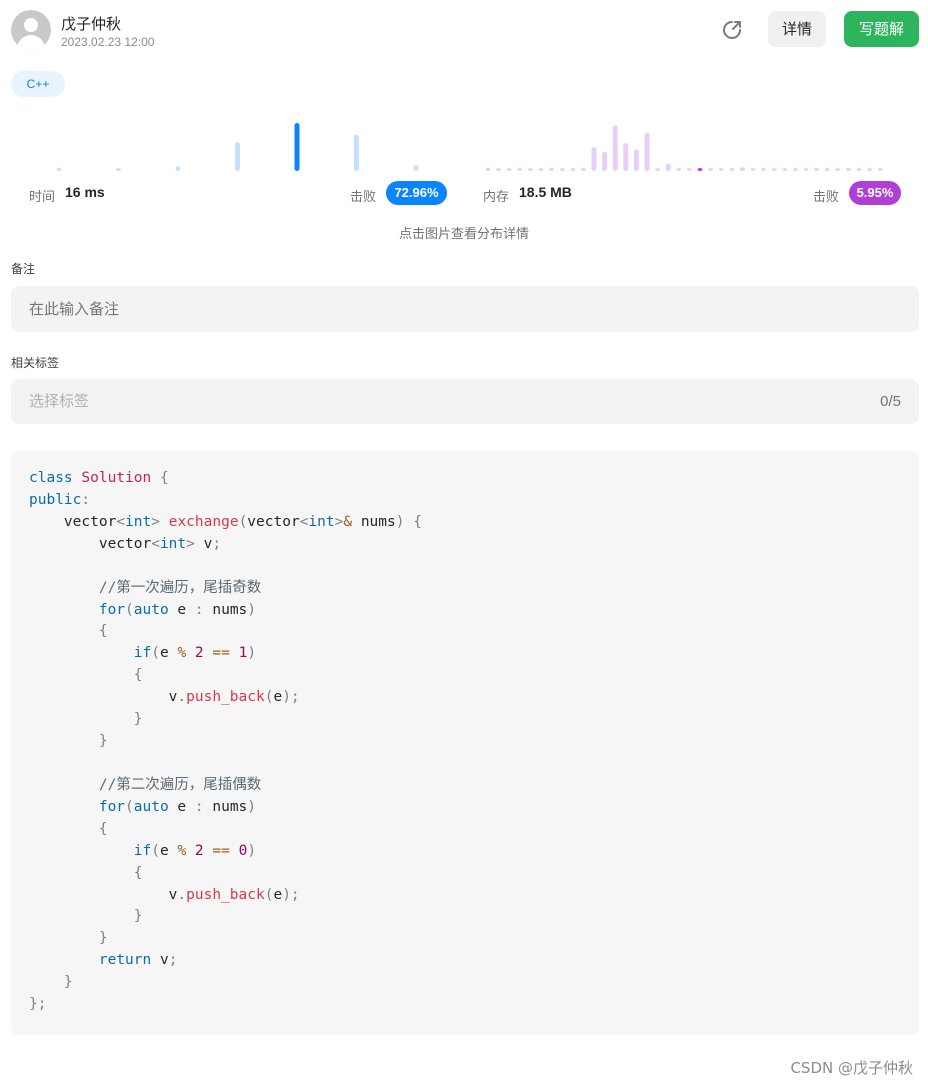 This screenshot has height=1086, width=928. Describe the element at coordinates (465, 961) in the screenshot. I see `code-line: return v;` at that location.